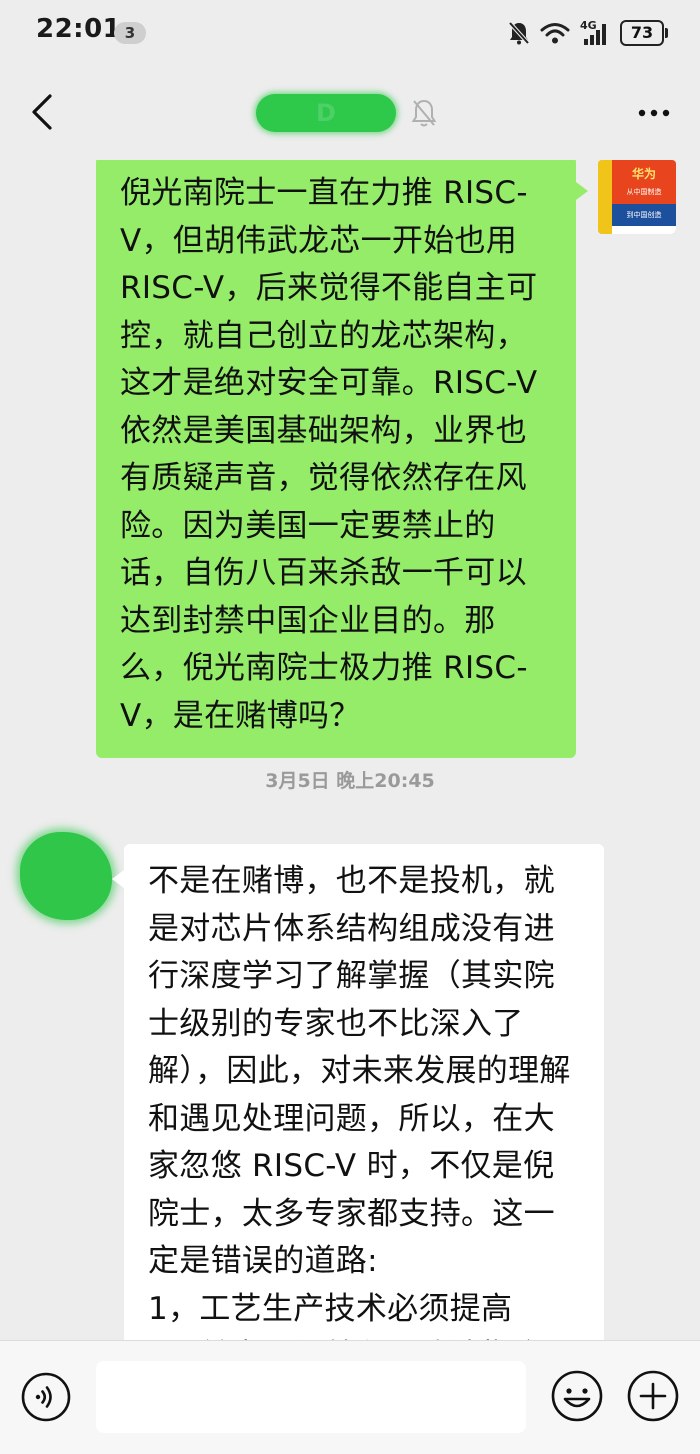 The height and width of the screenshot is (1454, 700). I want to click on book-subtitle-1: 从中国制造, so click(644, 191).